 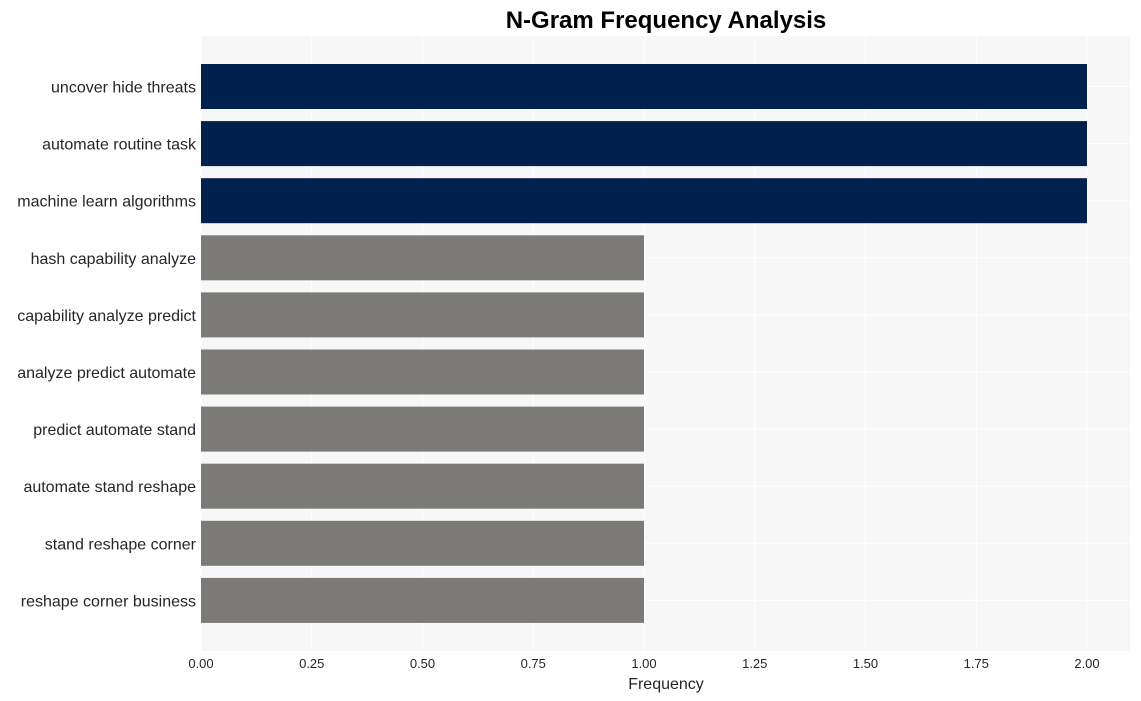 What do you see at coordinates (106, 316) in the screenshot?
I see `y-tick-label: capability analyze predict` at bounding box center [106, 316].